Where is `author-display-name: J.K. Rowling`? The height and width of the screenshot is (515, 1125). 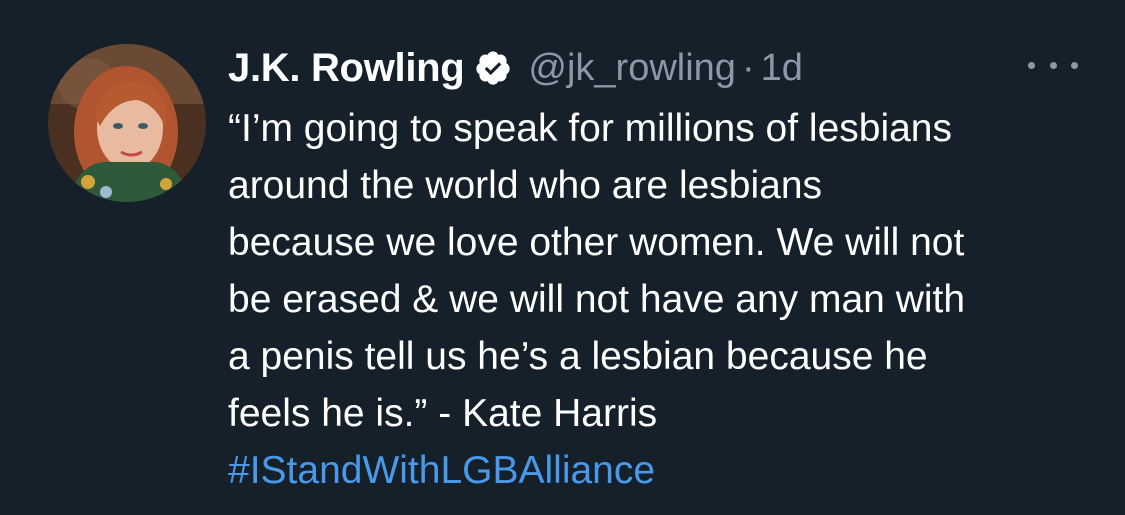
author-display-name: J.K. Rowling is located at coordinates (346, 68).